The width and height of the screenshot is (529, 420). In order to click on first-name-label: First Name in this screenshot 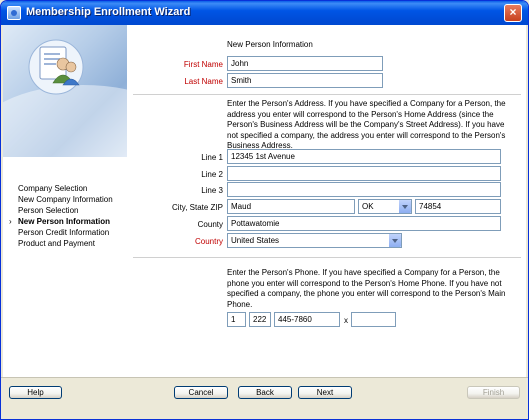, I will do `click(203, 64)`.